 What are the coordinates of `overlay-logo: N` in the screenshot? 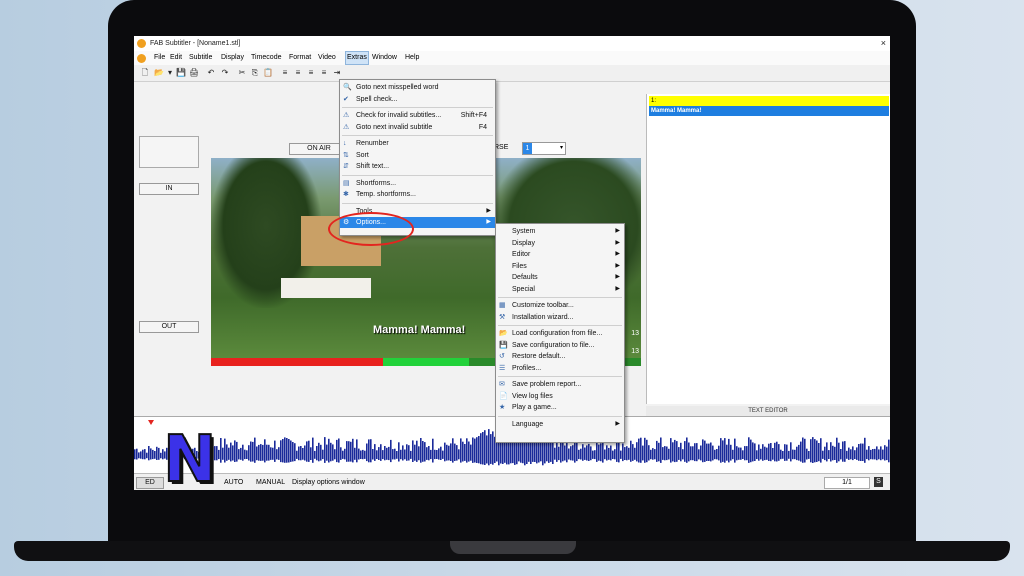 It's located at (190, 460).